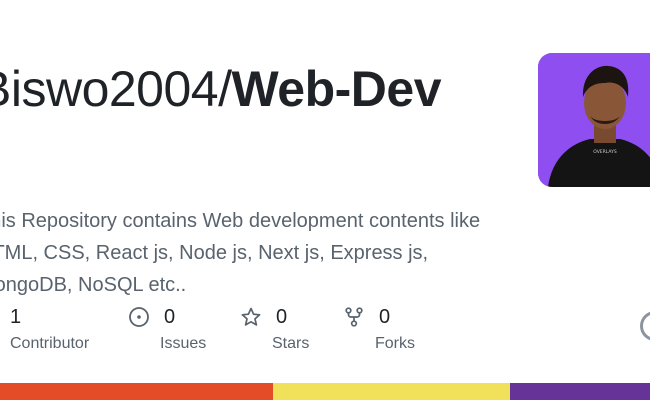 The image size is (650, 400). What do you see at coordinates (274, 328) in the screenshot?
I see `stat-stars: 0 Stars` at bounding box center [274, 328].